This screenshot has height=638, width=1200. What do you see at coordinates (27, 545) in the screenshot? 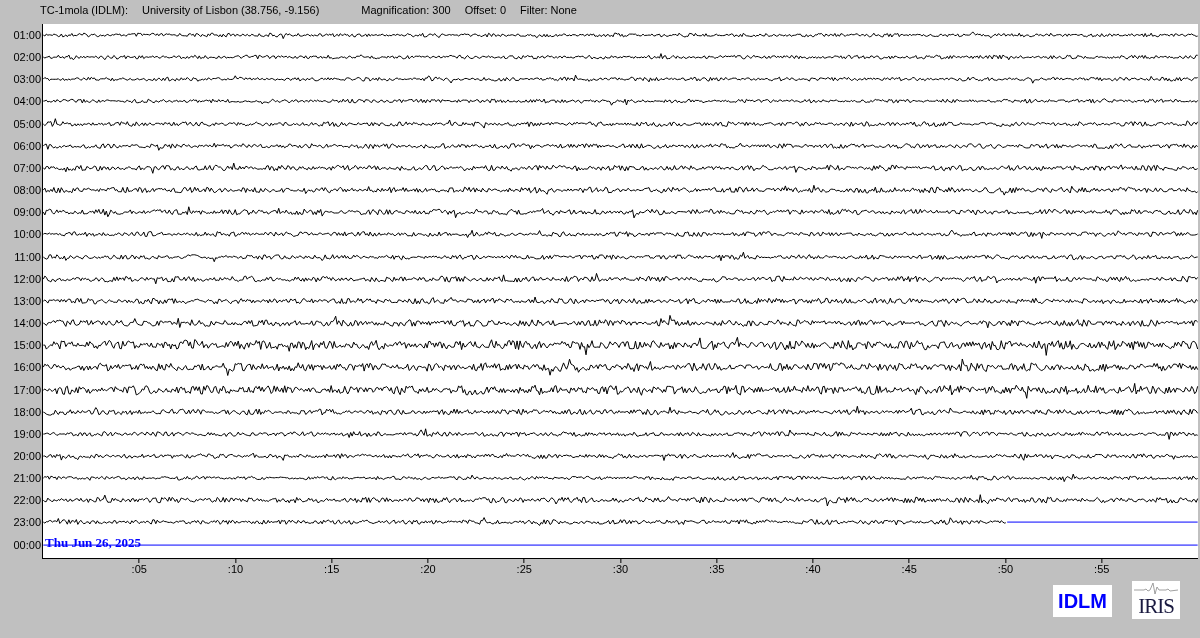
I see `hour-label: 00:00` at bounding box center [27, 545].